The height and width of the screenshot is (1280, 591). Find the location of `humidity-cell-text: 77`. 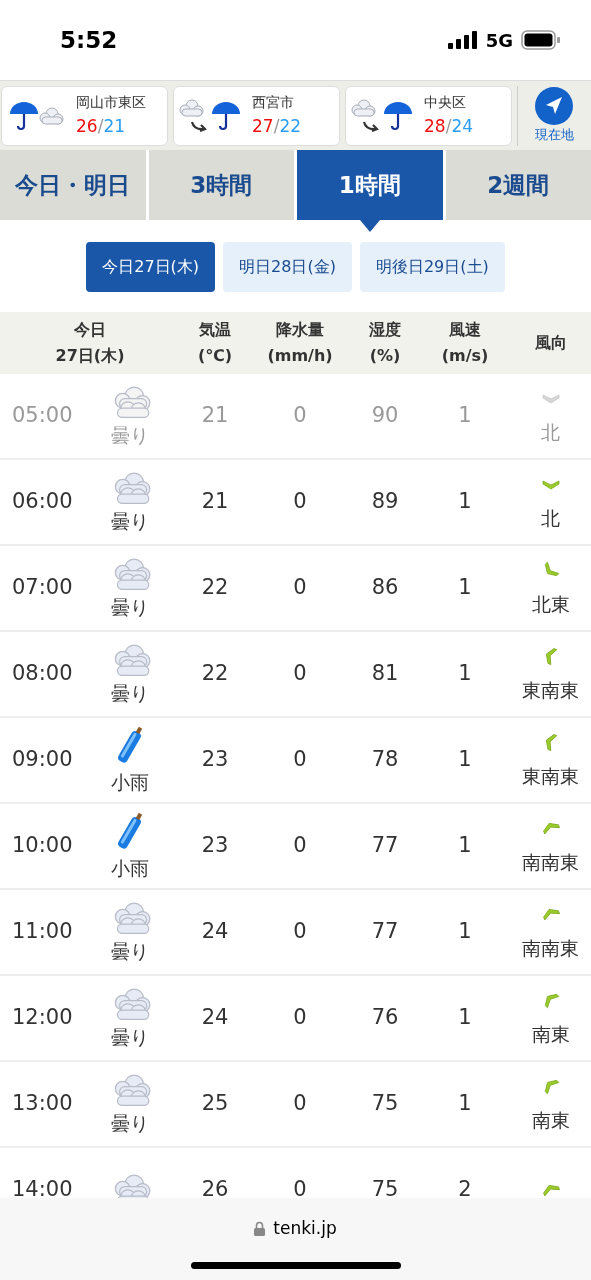

humidity-cell-text: 77 is located at coordinates (385, 932).